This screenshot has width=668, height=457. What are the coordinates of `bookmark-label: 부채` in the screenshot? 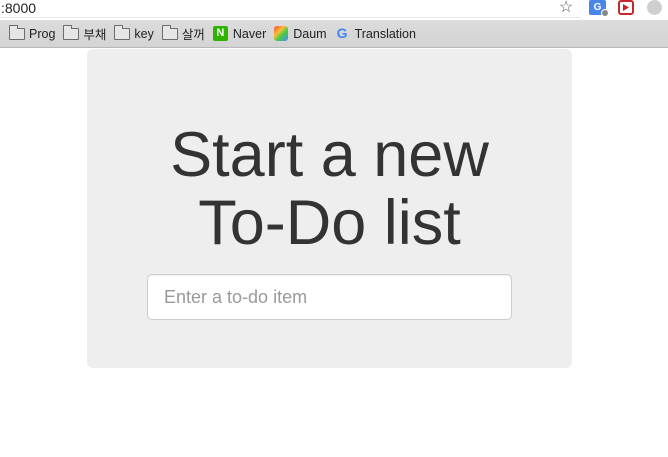 It's located at (95, 35).